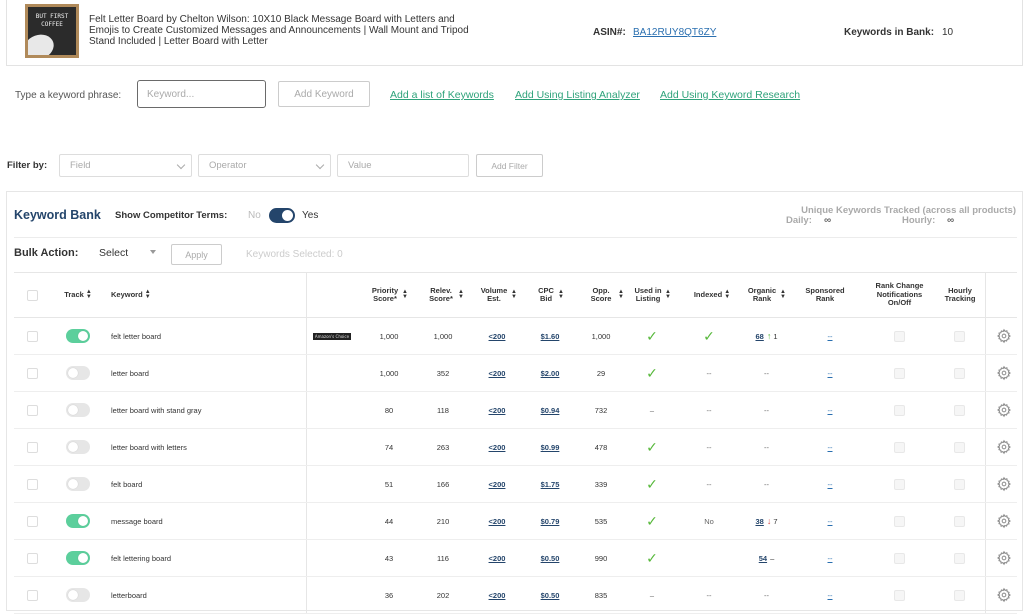 The width and height of the screenshot is (1024, 614). What do you see at coordinates (443, 558) in the screenshot?
I see `relevance-score: 116` at bounding box center [443, 558].